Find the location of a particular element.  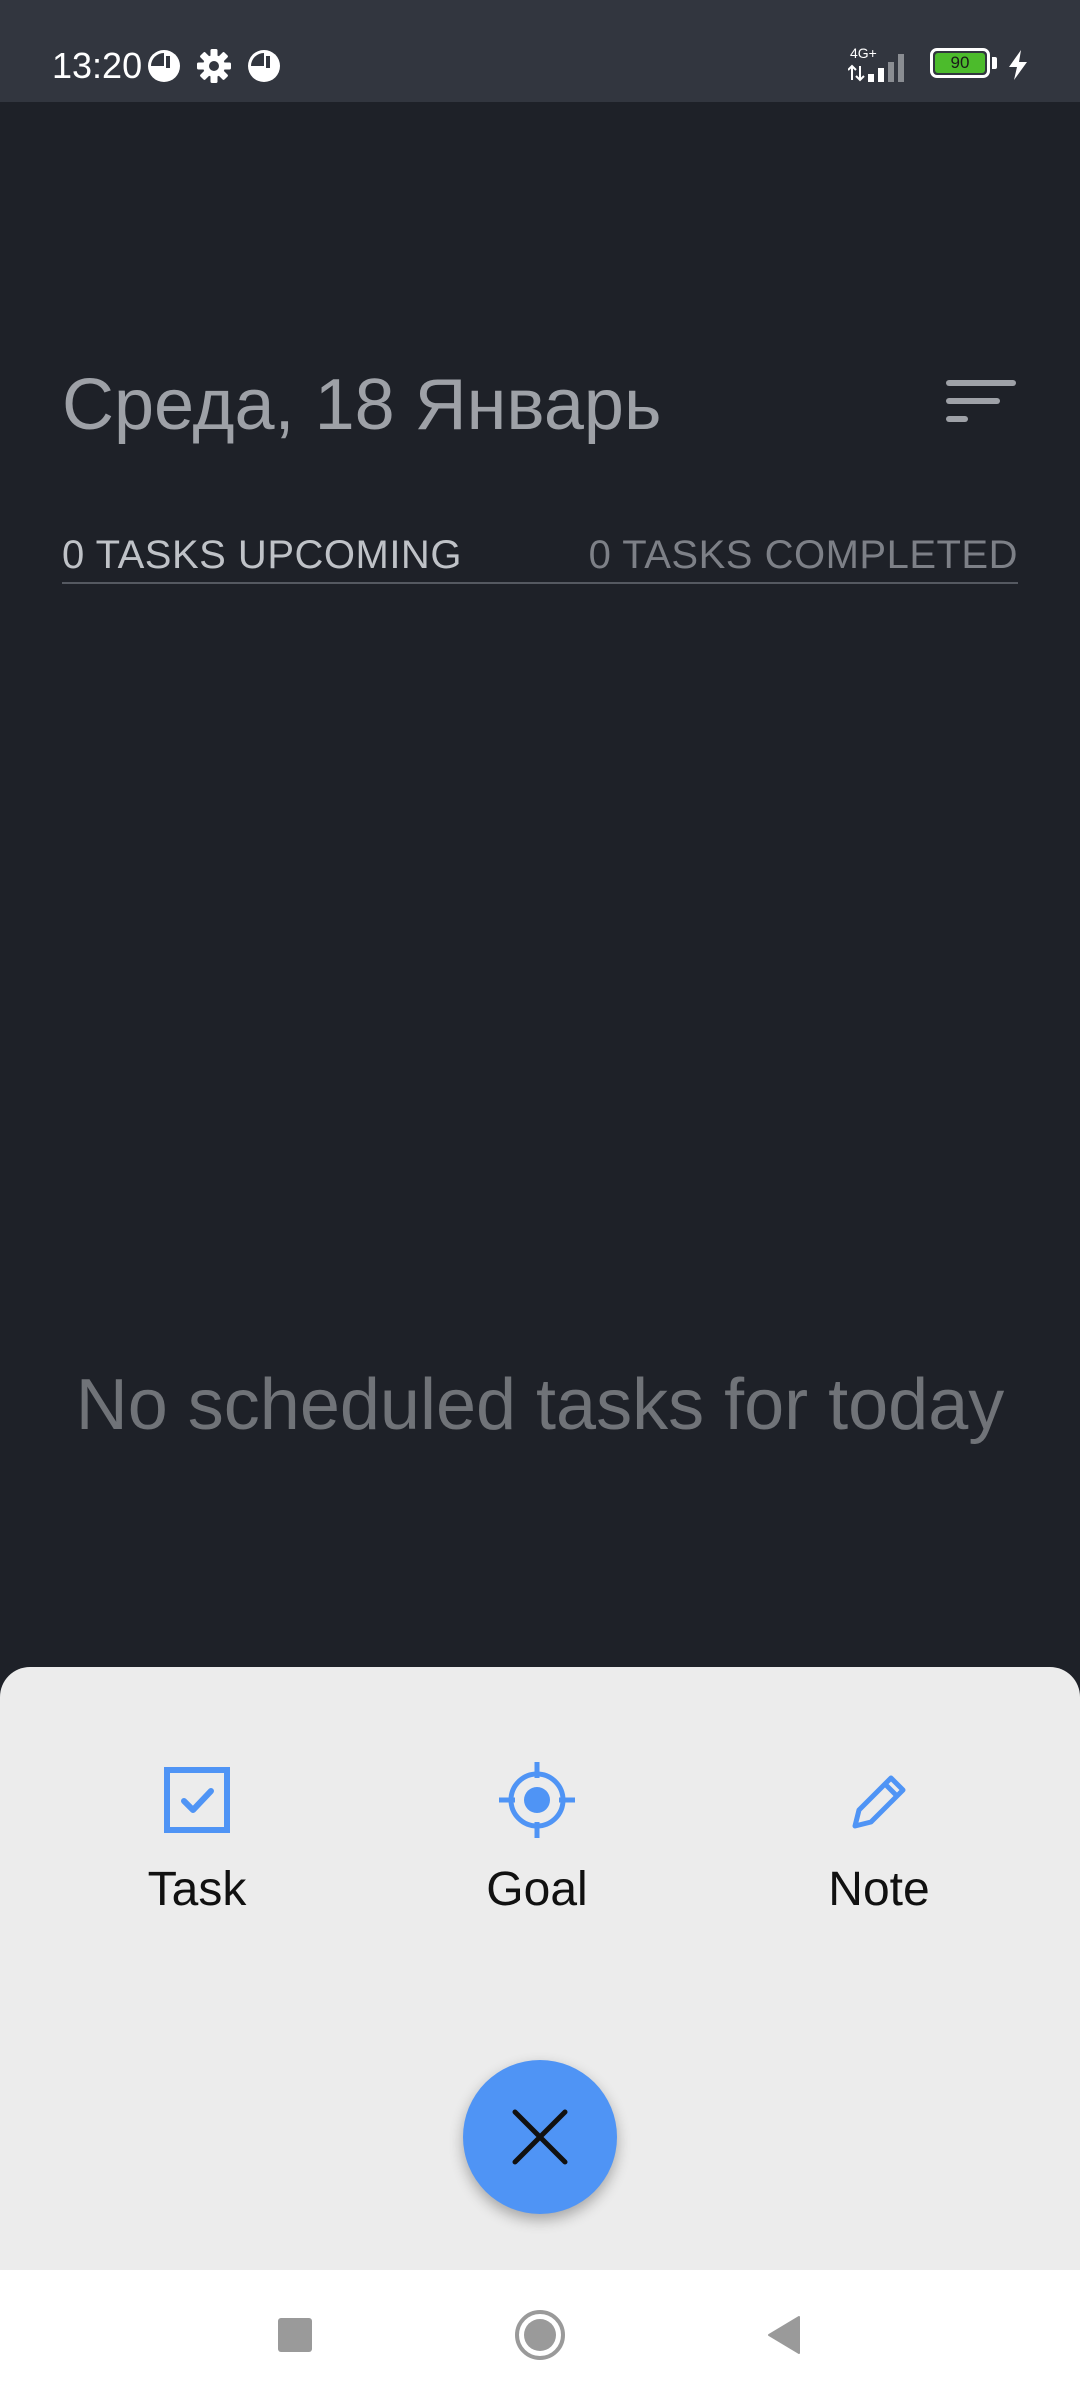

battery-icon: 90 is located at coordinates (965, 65).